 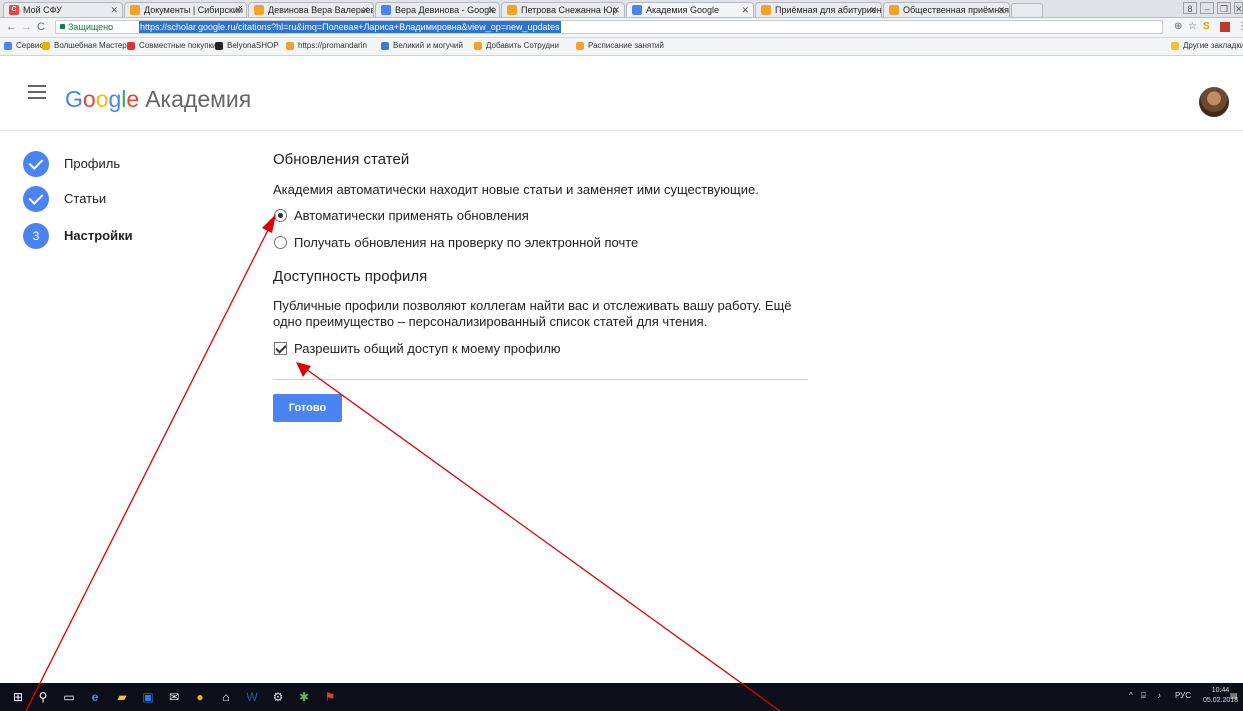 What do you see at coordinates (580, 46) in the screenshot?
I see `document-icon` at bounding box center [580, 46].